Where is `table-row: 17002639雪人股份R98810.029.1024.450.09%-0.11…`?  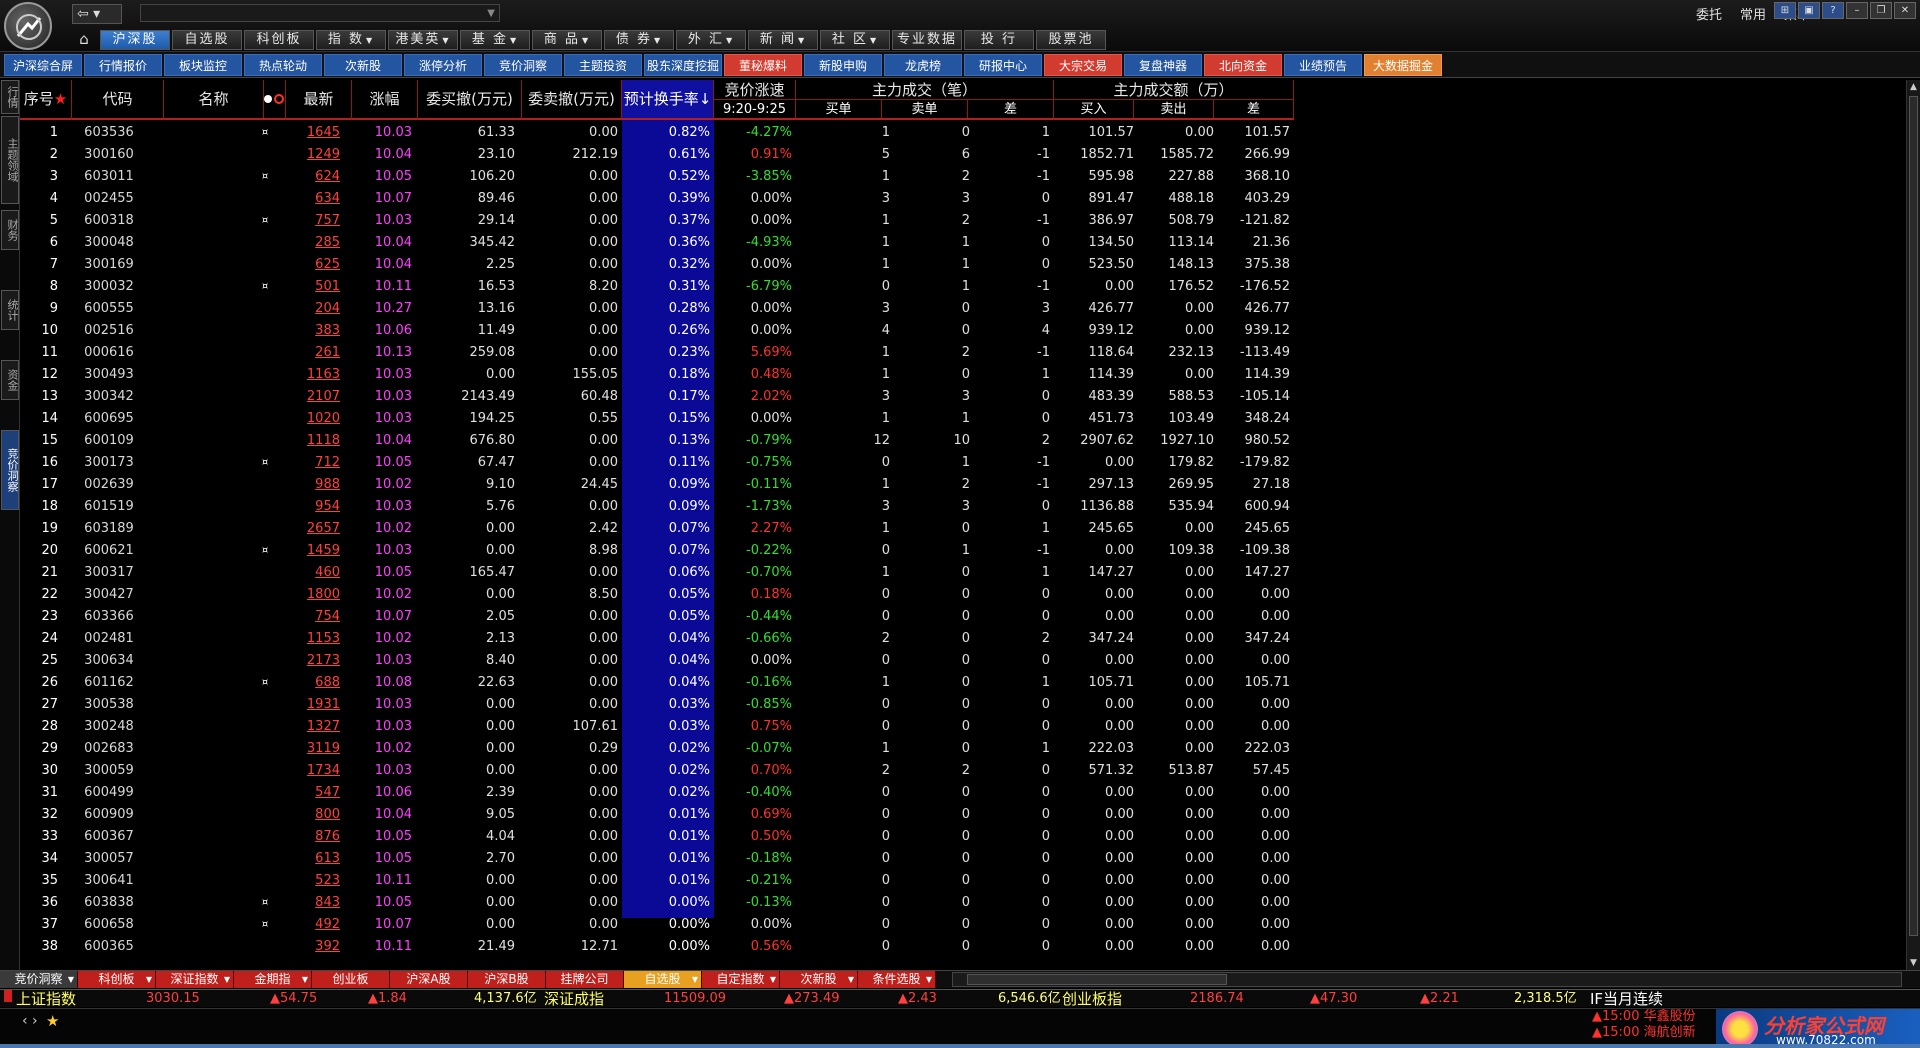
table-row: 17002639雪人股份R98810.029.1024.450.09%-0.11… is located at coordinates (655, 485).